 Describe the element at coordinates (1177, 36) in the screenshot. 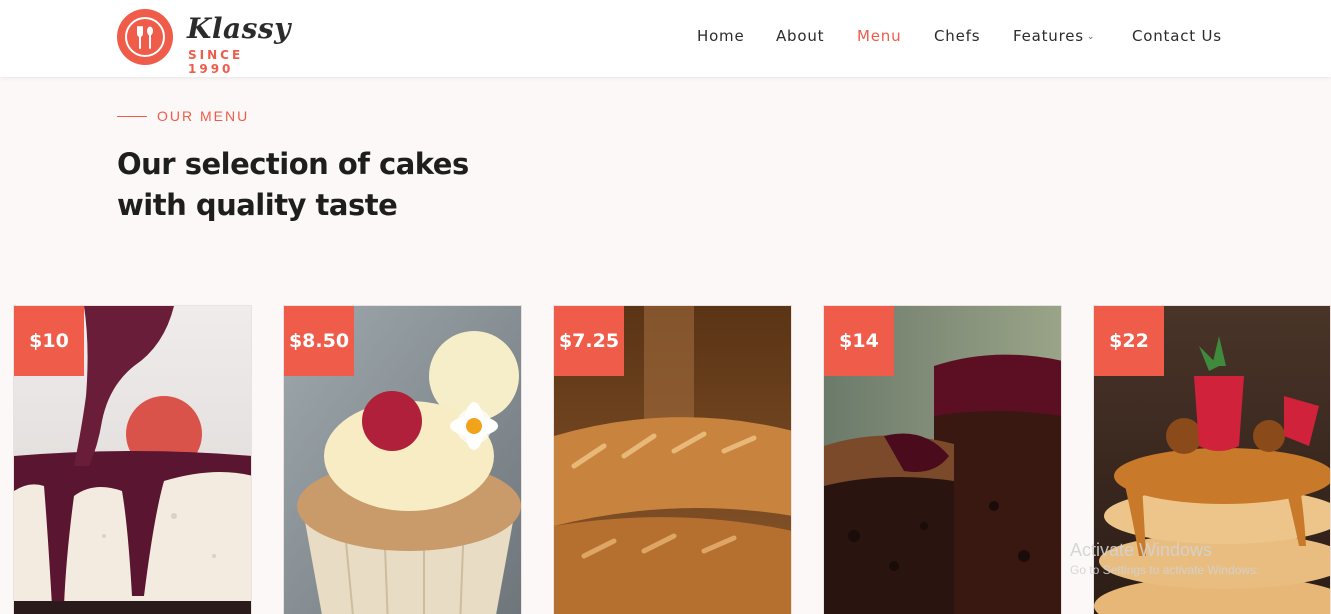

I see `nav-contact-us: Contact Us` at that location.